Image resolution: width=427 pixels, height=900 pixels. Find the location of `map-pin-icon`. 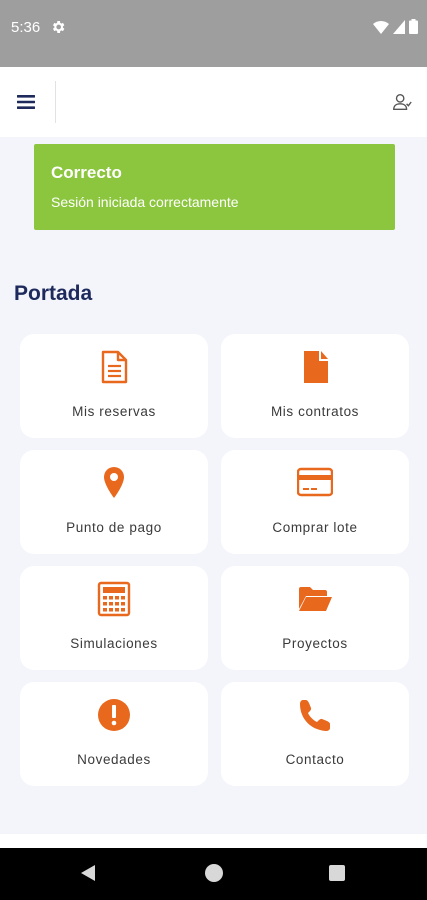

map-pin-icon is located at coordinates (114, 482).